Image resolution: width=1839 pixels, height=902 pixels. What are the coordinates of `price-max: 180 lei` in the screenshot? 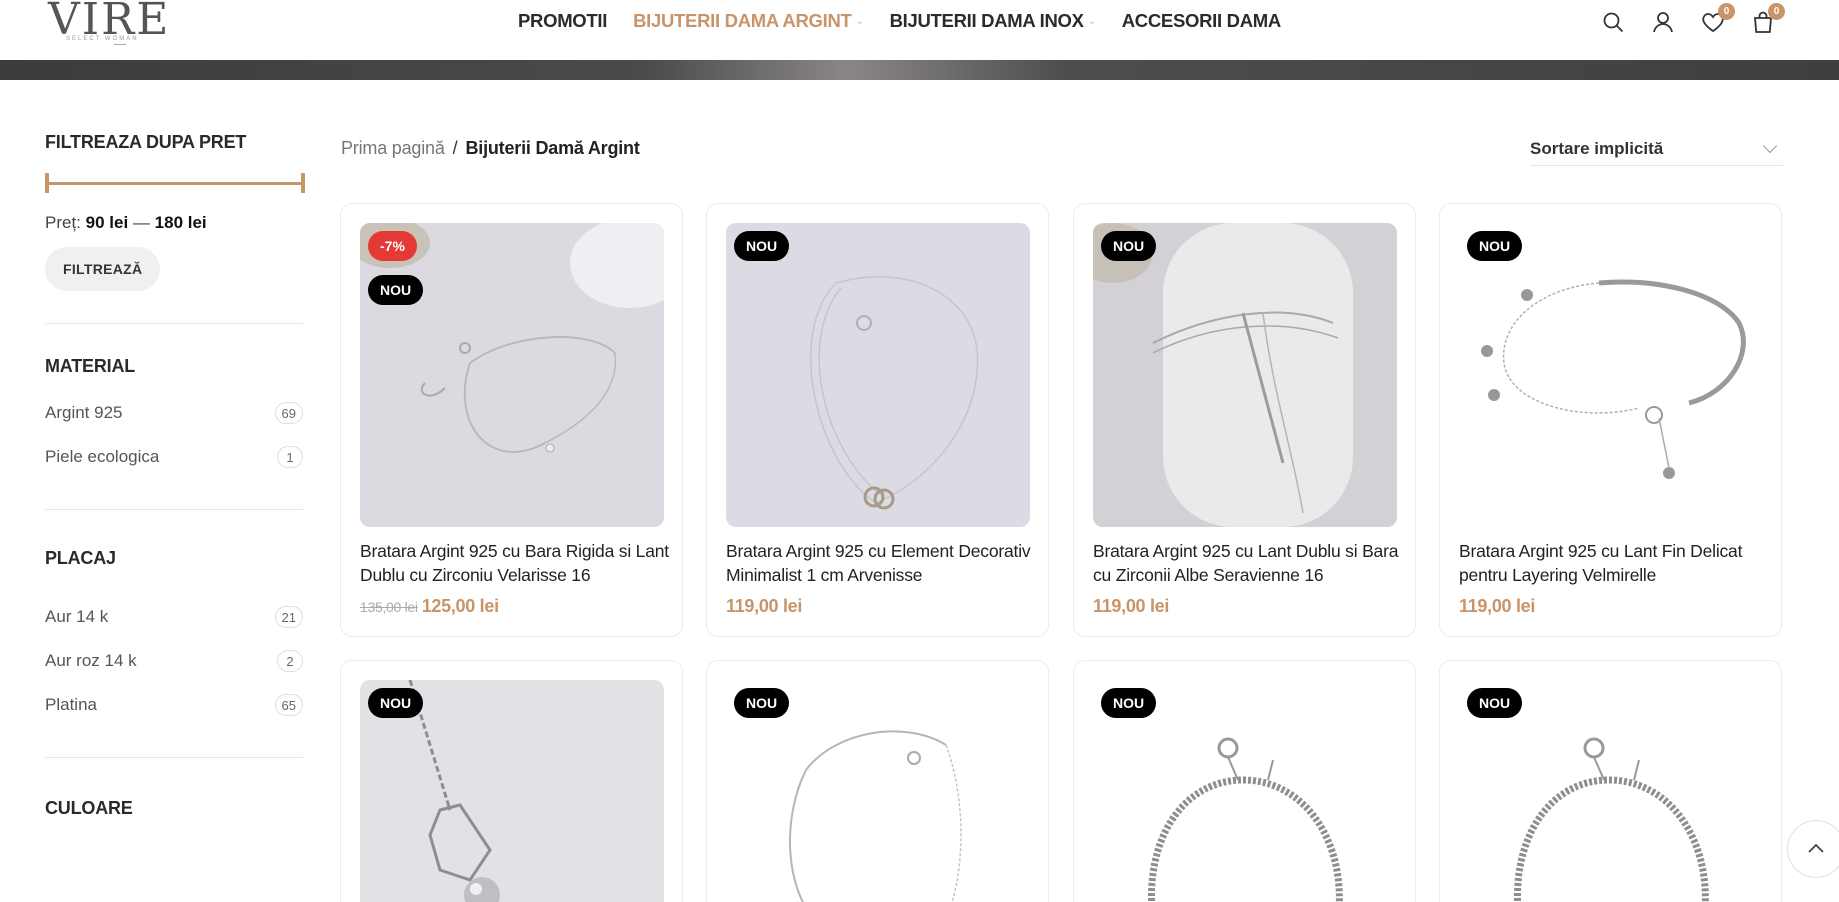 It's located at (180, 222).